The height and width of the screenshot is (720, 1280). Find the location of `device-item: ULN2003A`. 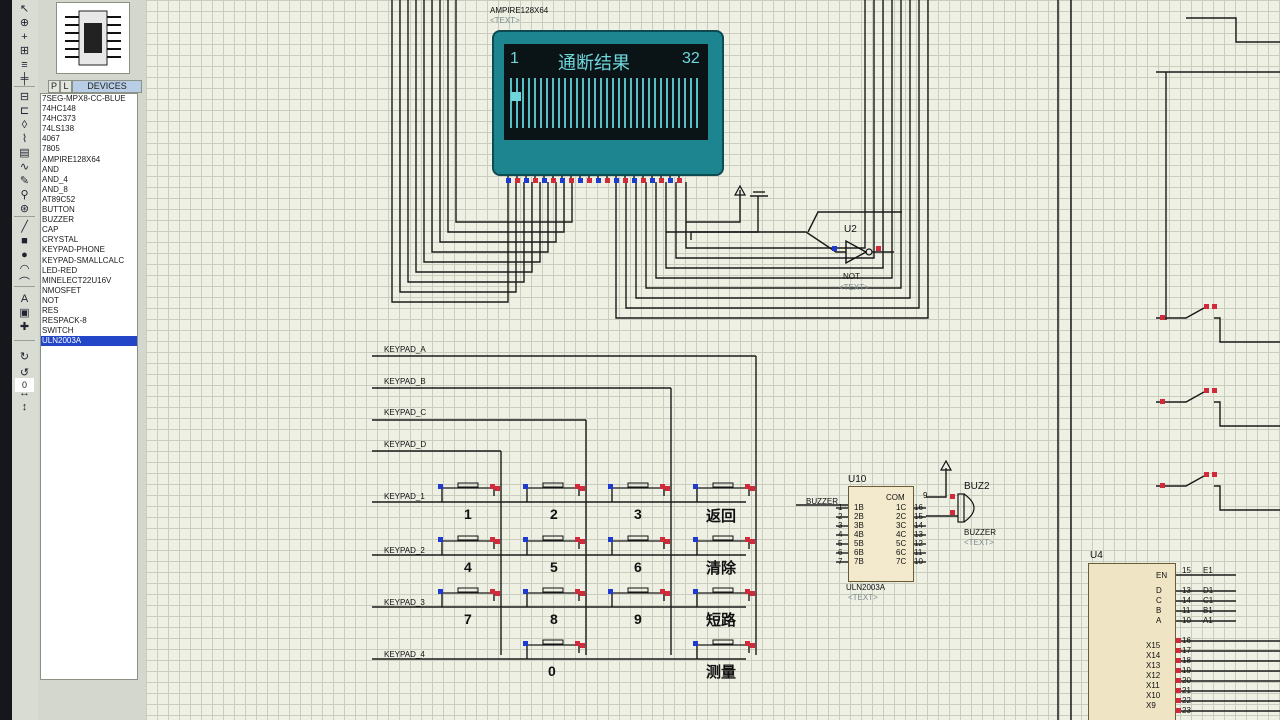

device-item: ULN2003A is located at coordinates (89, 341).